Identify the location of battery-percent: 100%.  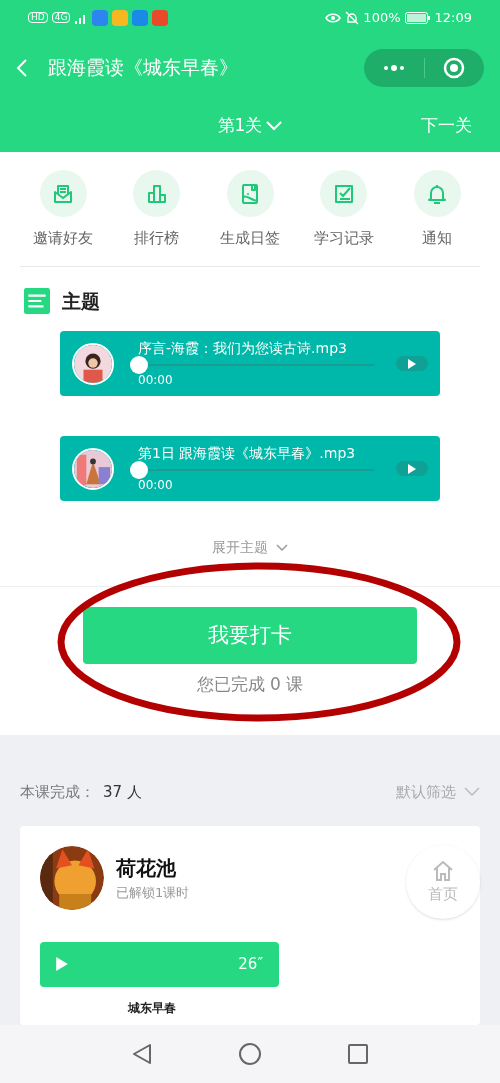
(382, 17).